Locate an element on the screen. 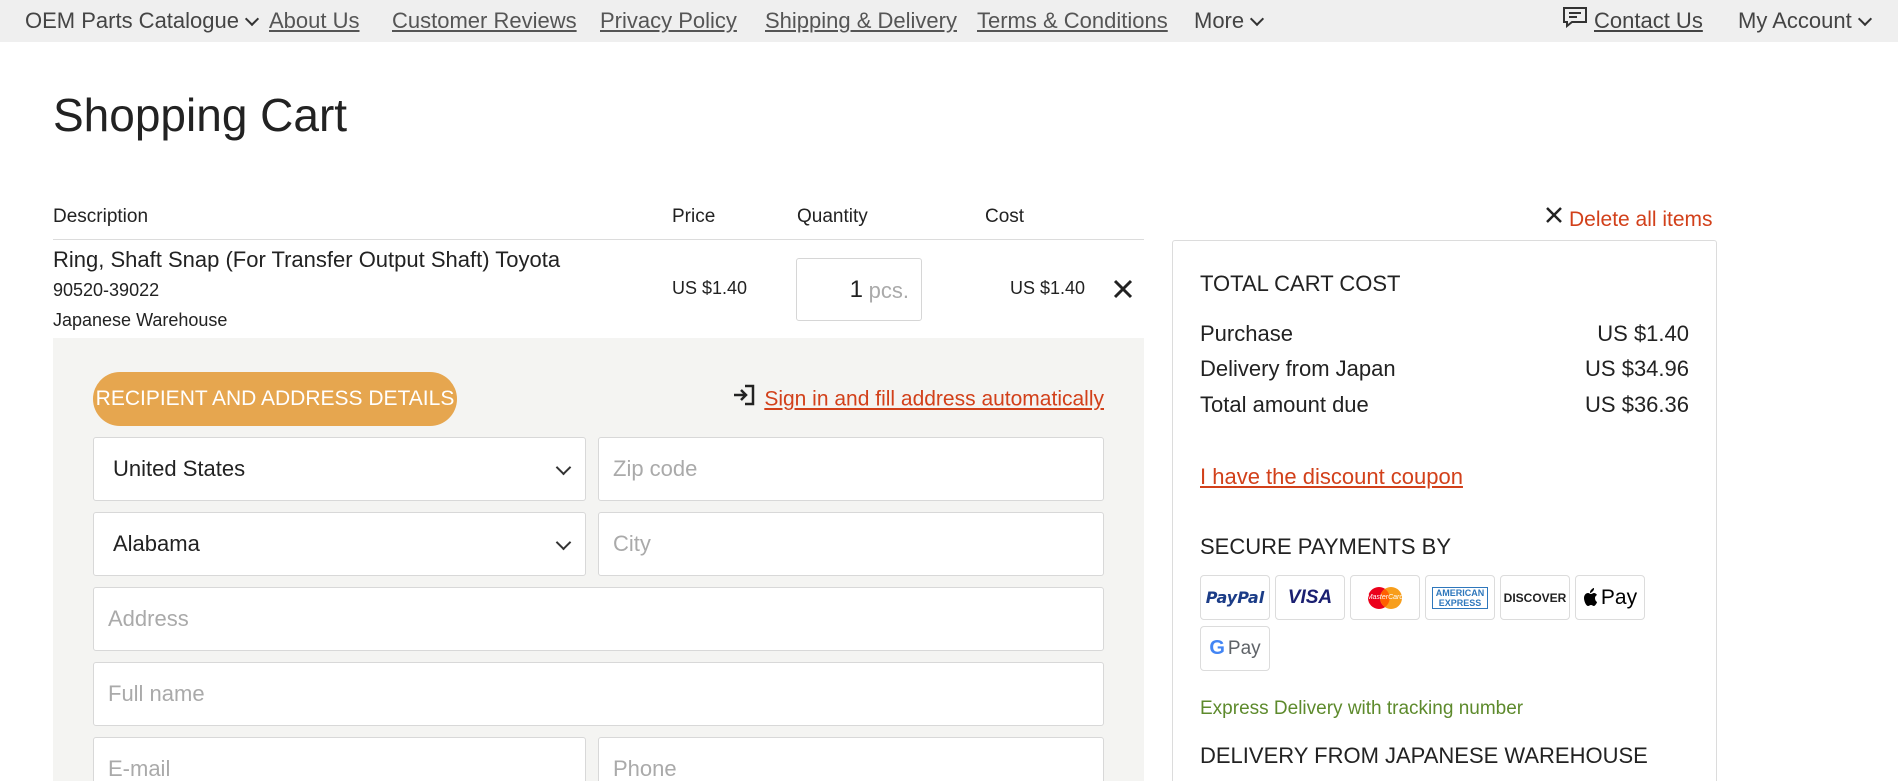  express-delivery-note: Express Delivery with tracking number is located at coordinates (1362, 708).